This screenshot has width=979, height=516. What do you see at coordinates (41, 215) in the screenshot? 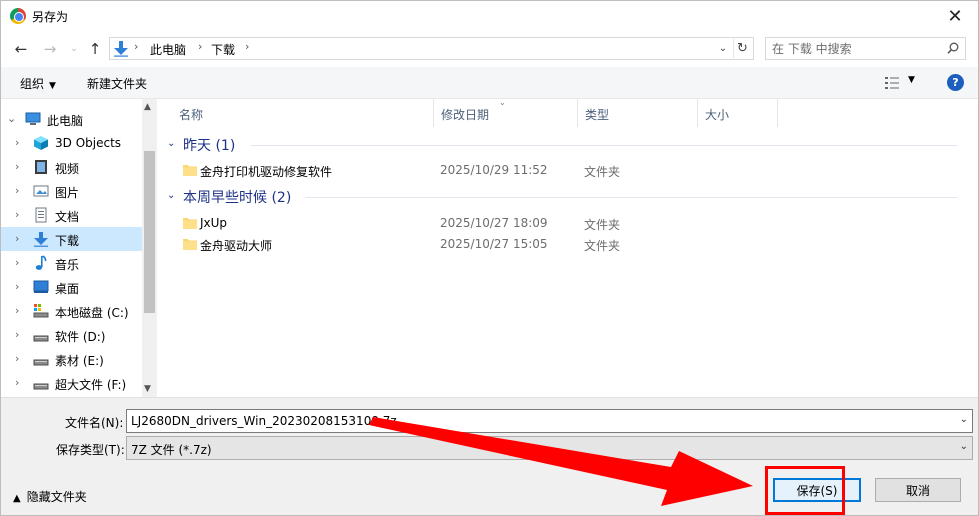
I see `documents-icon` at bounding box center [41, 215].